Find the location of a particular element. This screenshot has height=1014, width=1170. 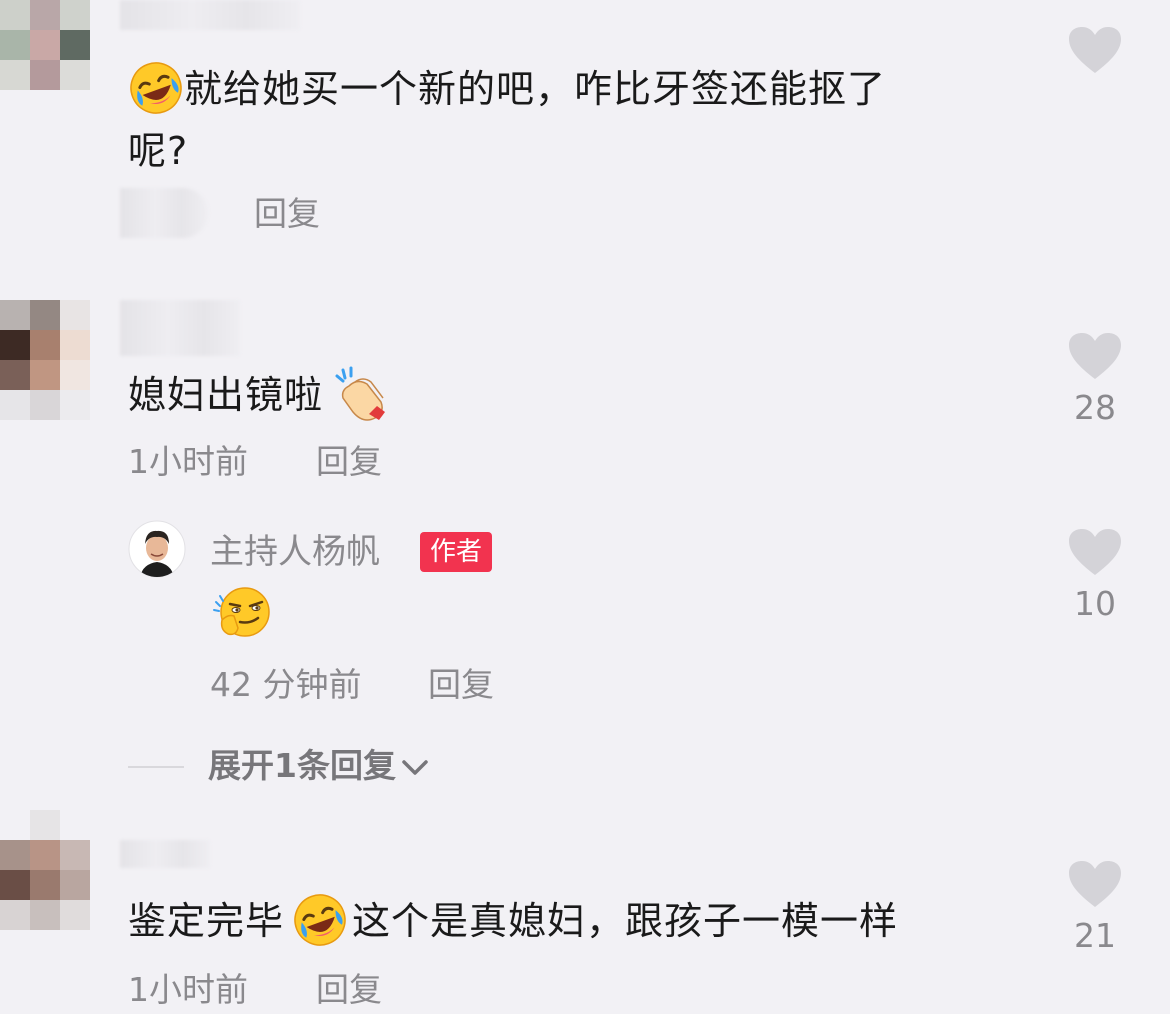

time-blurred is located at coordinates (164, 213).